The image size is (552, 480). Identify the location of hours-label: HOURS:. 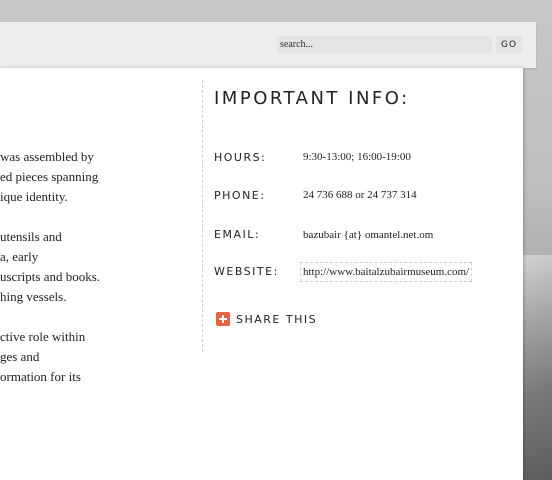
(240, 157).